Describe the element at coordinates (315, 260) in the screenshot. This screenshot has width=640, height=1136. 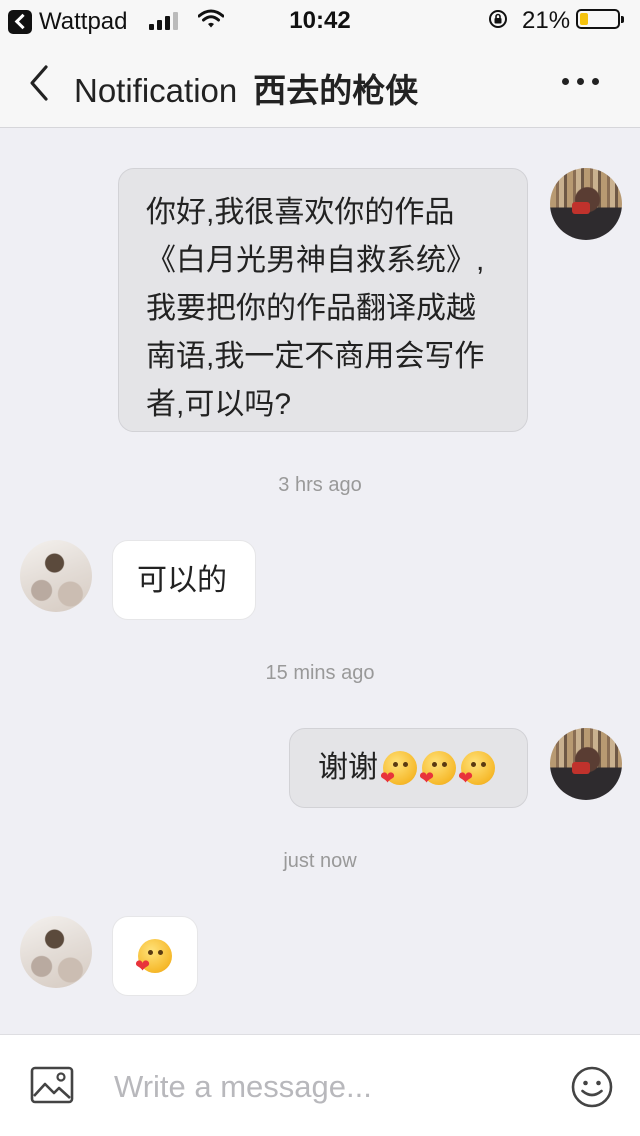
I see `message-line: 《白月光男神自救系统》,` at that location.